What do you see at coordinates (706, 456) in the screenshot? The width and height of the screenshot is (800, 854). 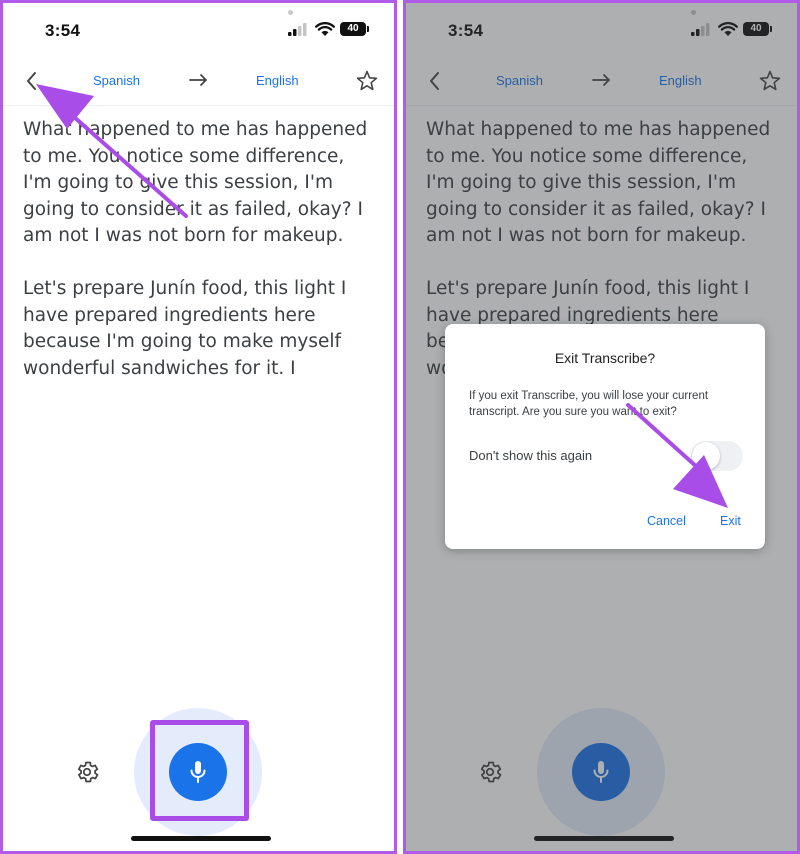 I see `toggle-knob` at bounding box center [706, 456].